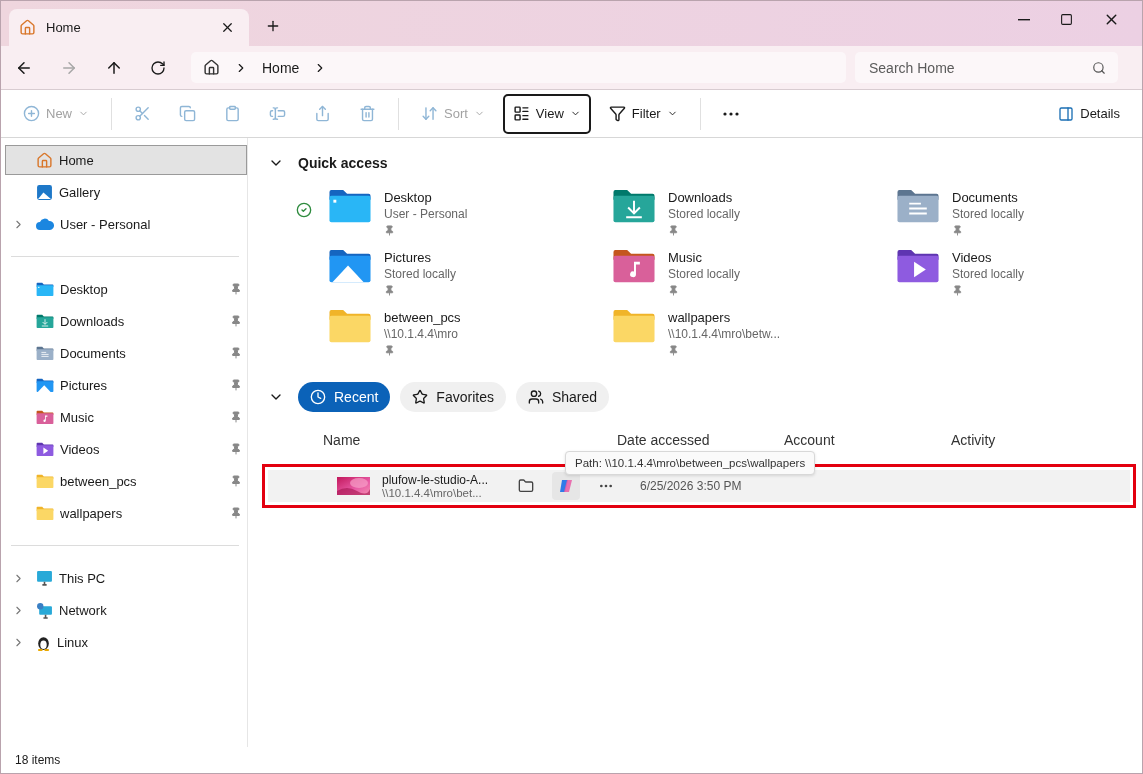  Describe the element at coordinates (690, 463) in the screenshot. I see `path-tooltip: Path: \\10.1.4.4\mro\between_pcs\wallpapers` at that location.